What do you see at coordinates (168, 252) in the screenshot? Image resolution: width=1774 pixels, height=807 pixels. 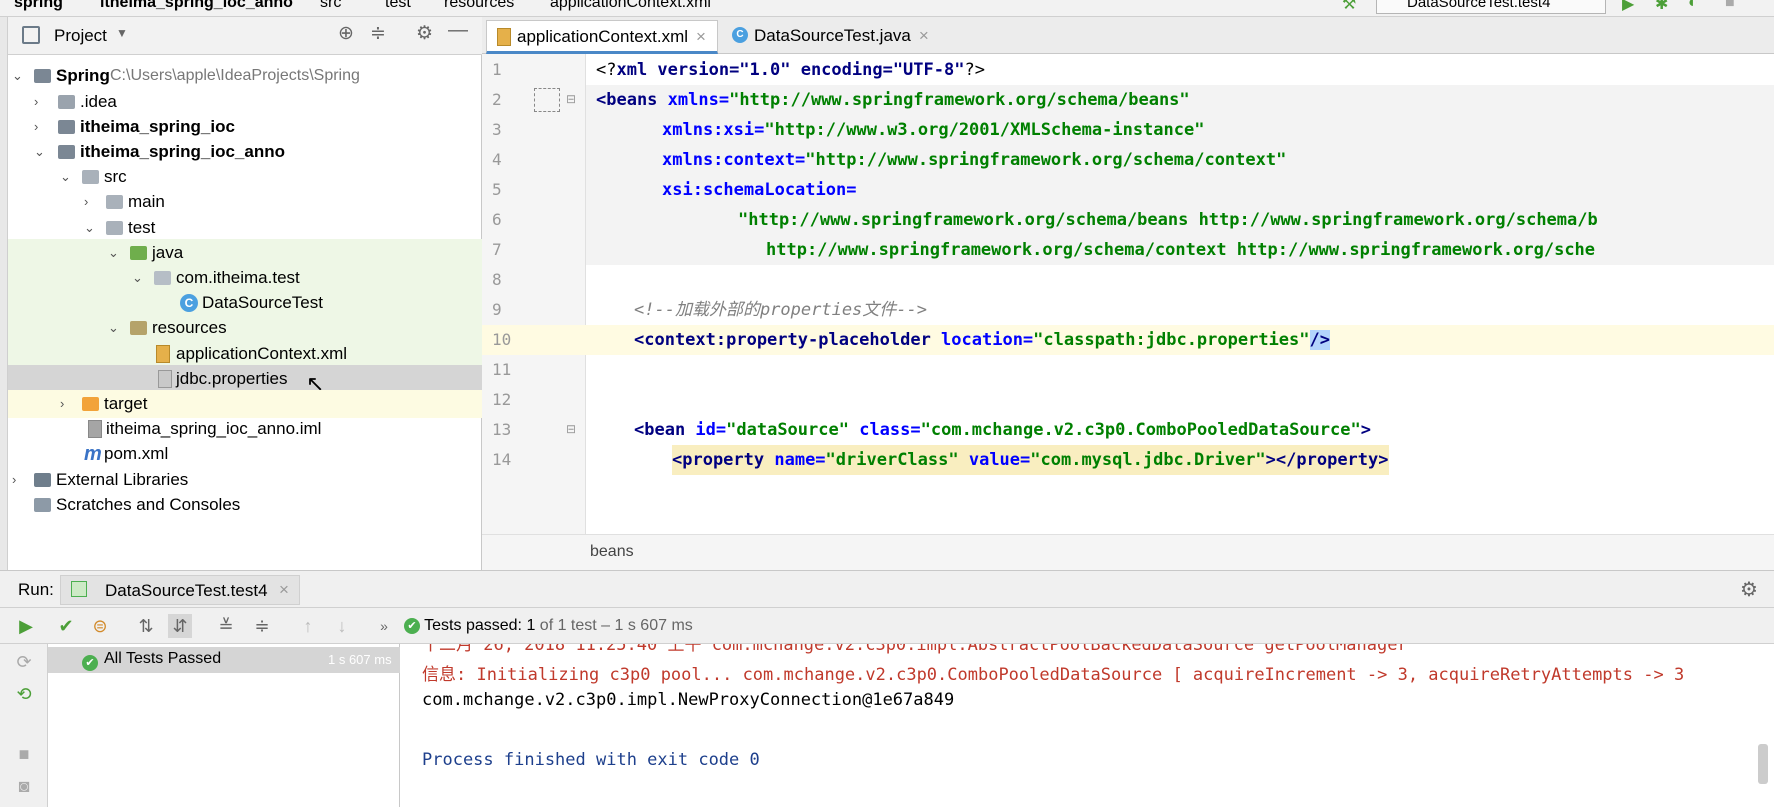 I see `tree-label: java` at bounding box center [168, 252].